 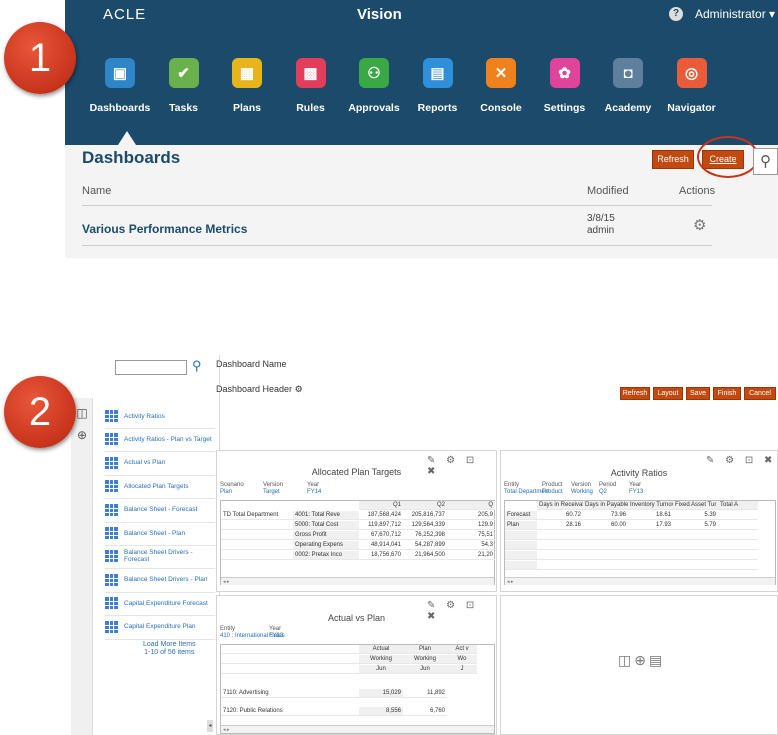 What do you see at coordinates (374, 73) in the screenshot?
I see `approvals-icon: ⚇` at bounding box center [374, 73].